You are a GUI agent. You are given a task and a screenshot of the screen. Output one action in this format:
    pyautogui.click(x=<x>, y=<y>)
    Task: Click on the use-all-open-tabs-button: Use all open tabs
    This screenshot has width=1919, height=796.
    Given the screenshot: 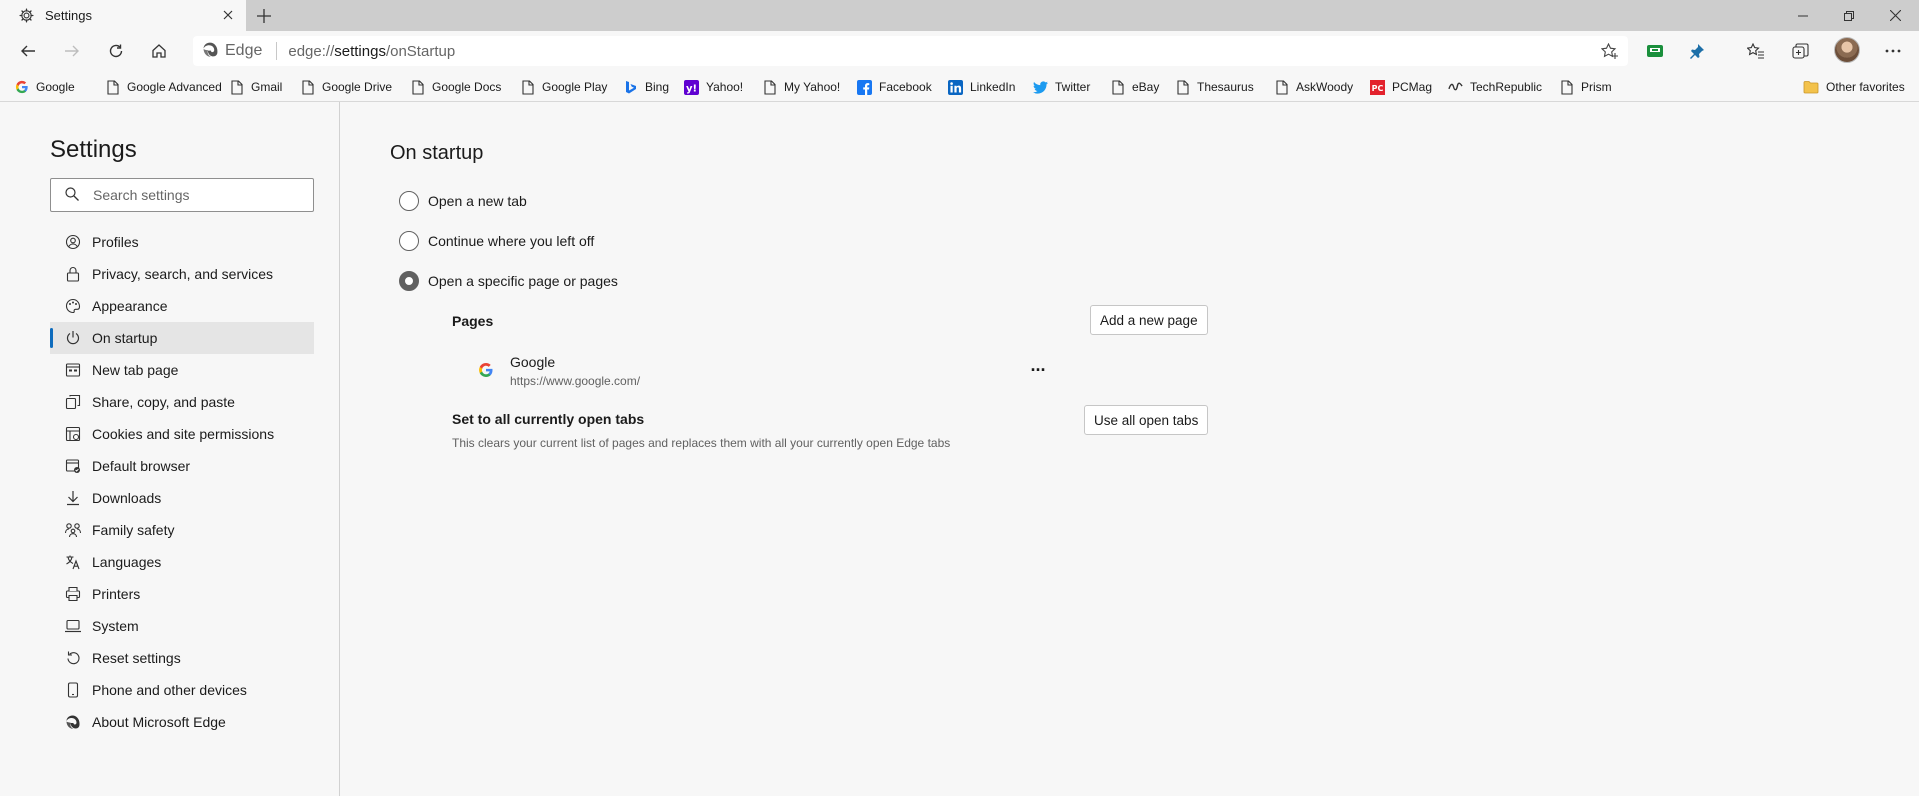 What is the action you would take?
    pyautogui.click(x=1146, y=420)
    